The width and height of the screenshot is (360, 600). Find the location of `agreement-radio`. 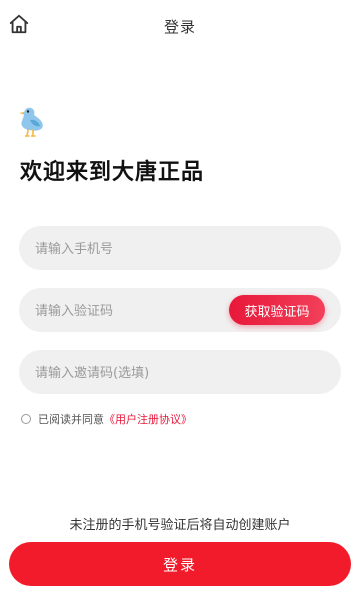

agreement-radio is located at coordinates (26, 419).